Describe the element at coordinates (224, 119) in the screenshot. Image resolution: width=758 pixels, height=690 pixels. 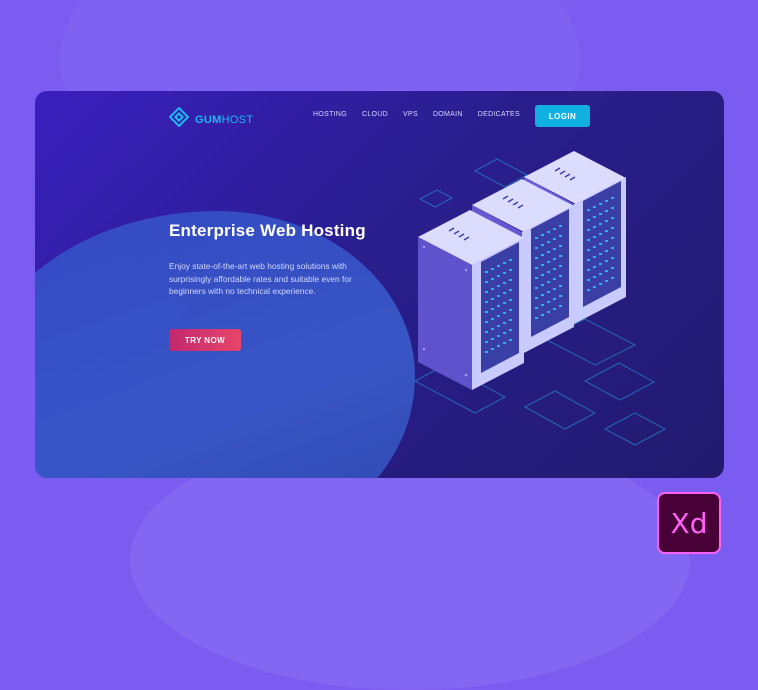
I see `brand-name: GUMHOST` at that location.